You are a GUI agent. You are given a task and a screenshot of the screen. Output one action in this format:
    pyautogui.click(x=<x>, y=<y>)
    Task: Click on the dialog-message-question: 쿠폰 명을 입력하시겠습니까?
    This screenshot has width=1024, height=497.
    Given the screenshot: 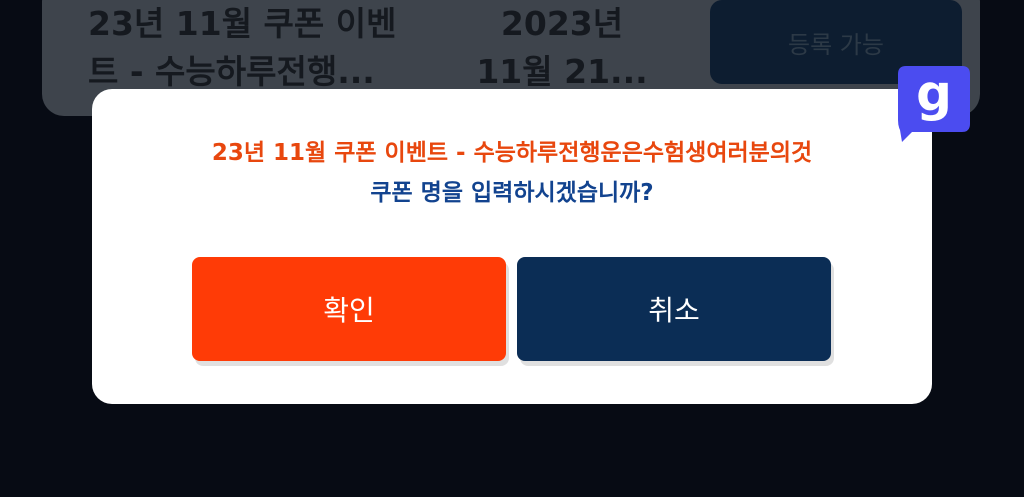 What is the action you would take?
    pyautogui.click(x=512, y=193)
    